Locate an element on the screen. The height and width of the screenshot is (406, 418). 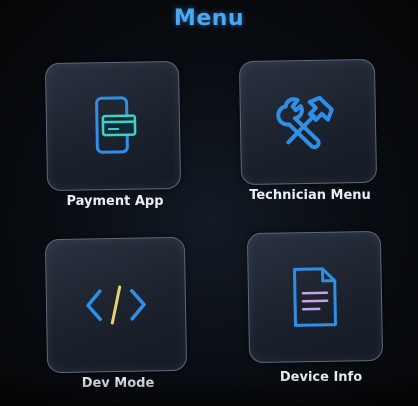
wrench-hammer-icon is located at coordinates (305, 122).